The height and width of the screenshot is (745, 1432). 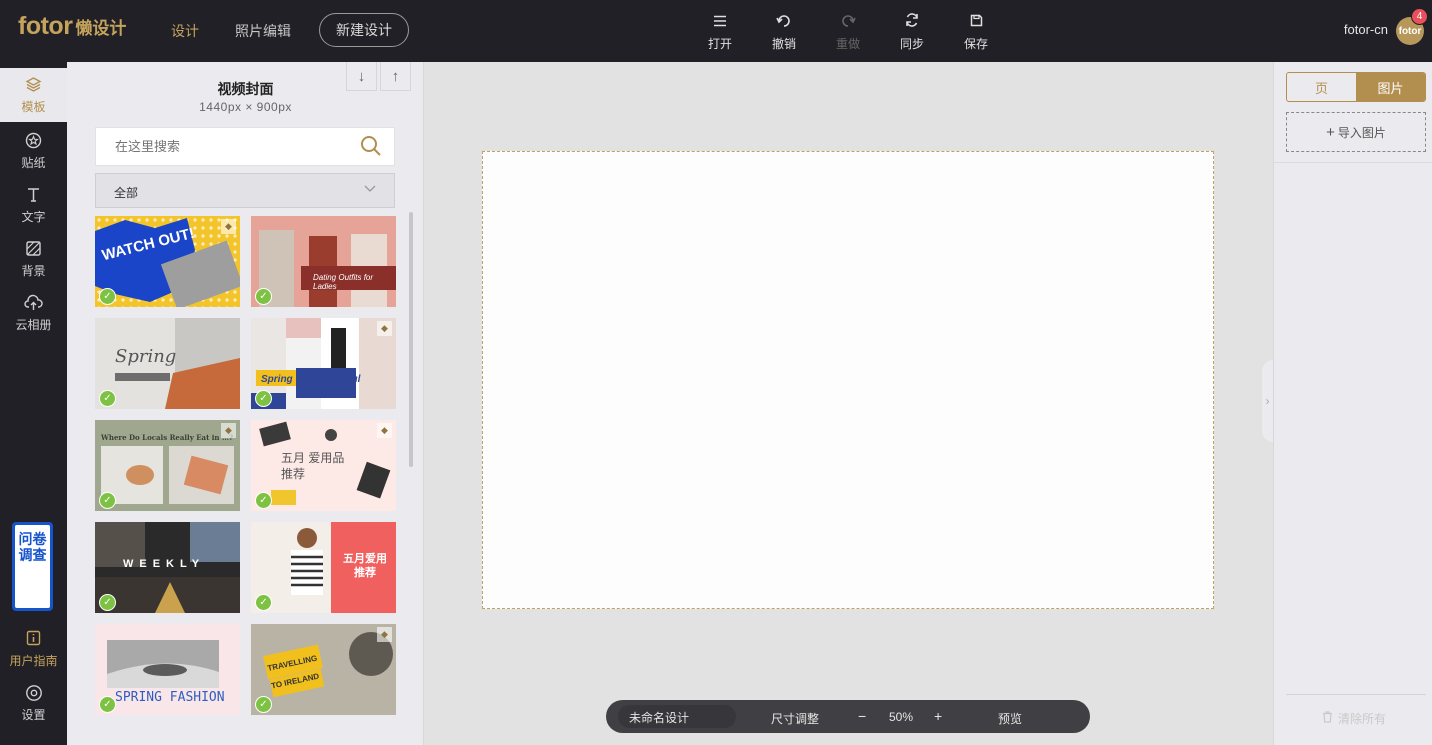 I want to click on template-thumb-text: WEEKLY, so click(x=164, y=564).